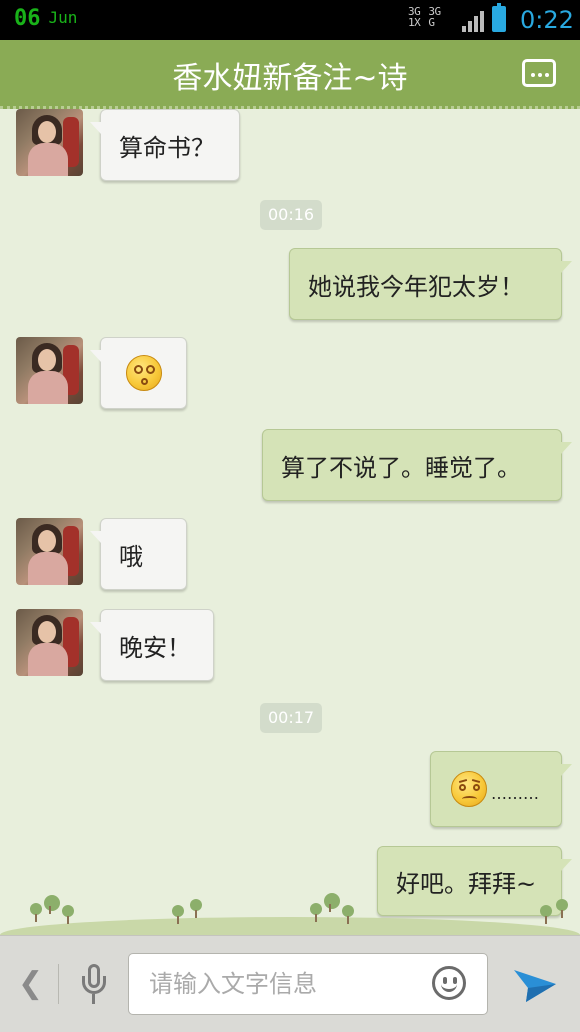 This screenshot has height=1032, width=580. I want to click on chat-header: 香水妞新备注~诗, so click(290, 74).